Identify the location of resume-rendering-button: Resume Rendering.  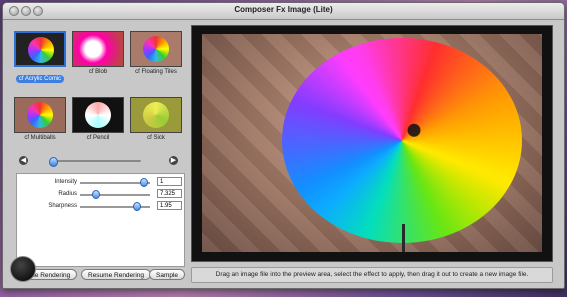
(116, 274).